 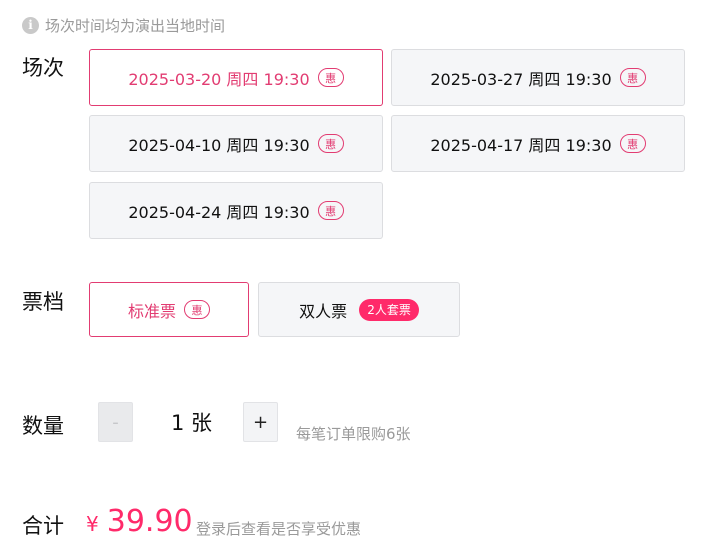 What do you see at coordinates (92, 524) in the screenshot?
I see `currency-symbol: ¥` at bounding box center [92, 524].